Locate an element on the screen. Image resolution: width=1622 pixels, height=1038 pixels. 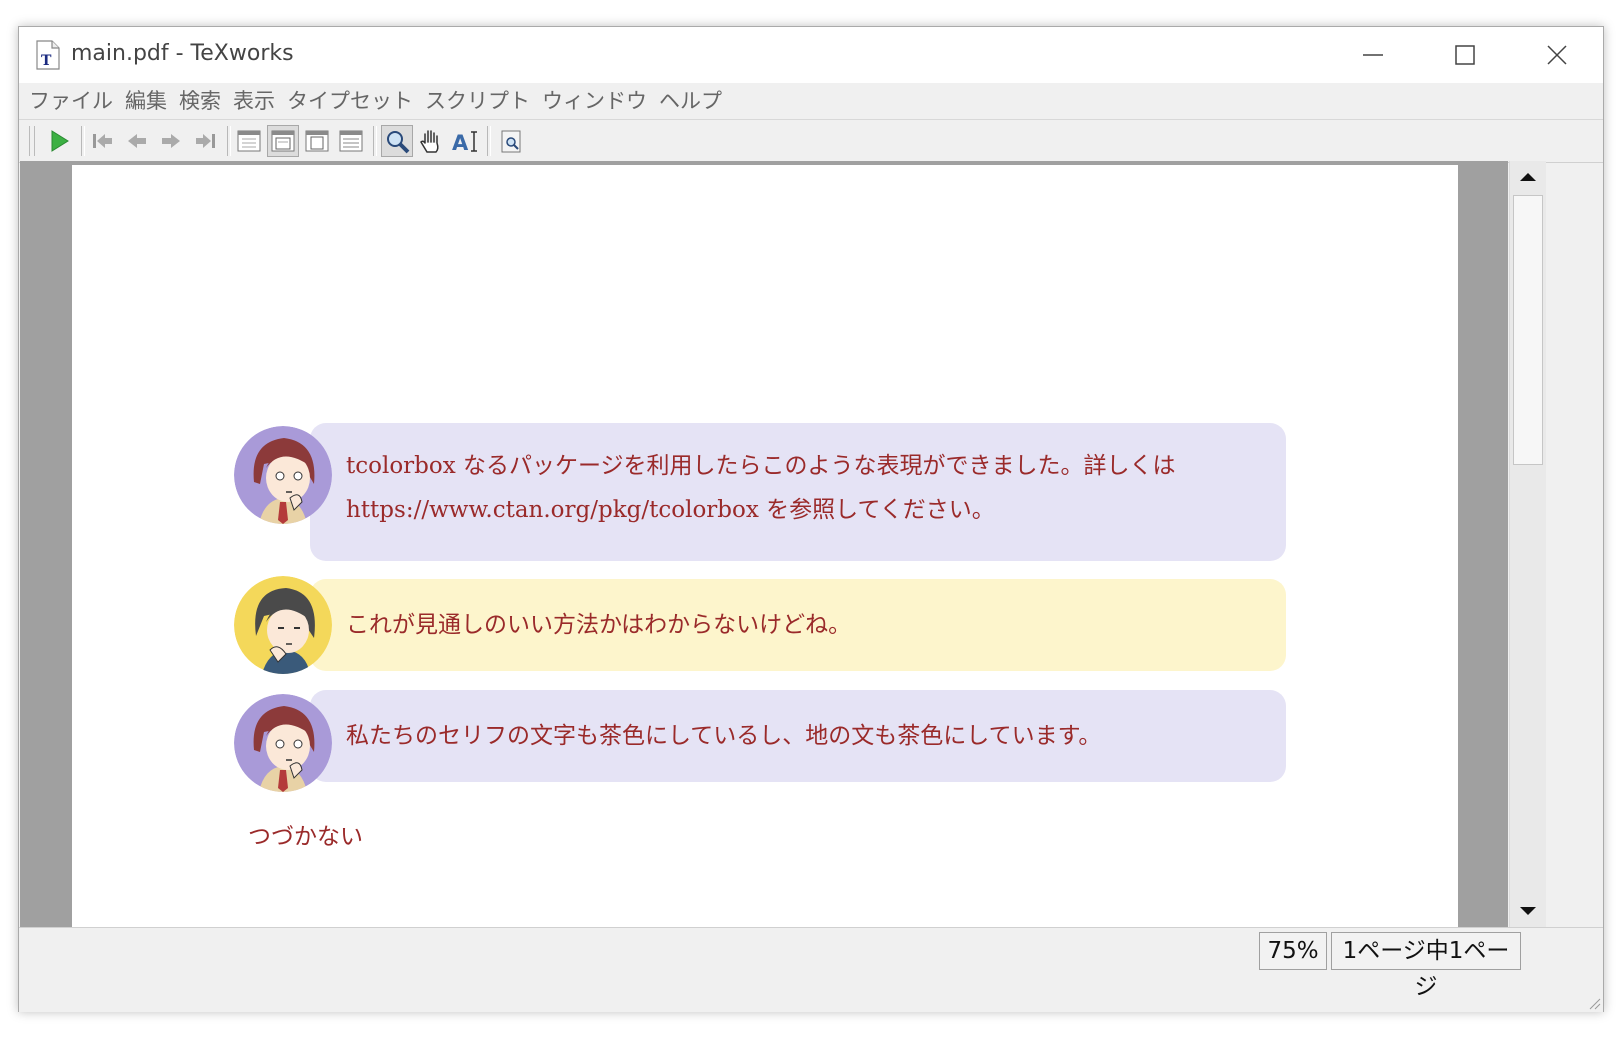
last-page-icon is located at coordinates (205, 141).